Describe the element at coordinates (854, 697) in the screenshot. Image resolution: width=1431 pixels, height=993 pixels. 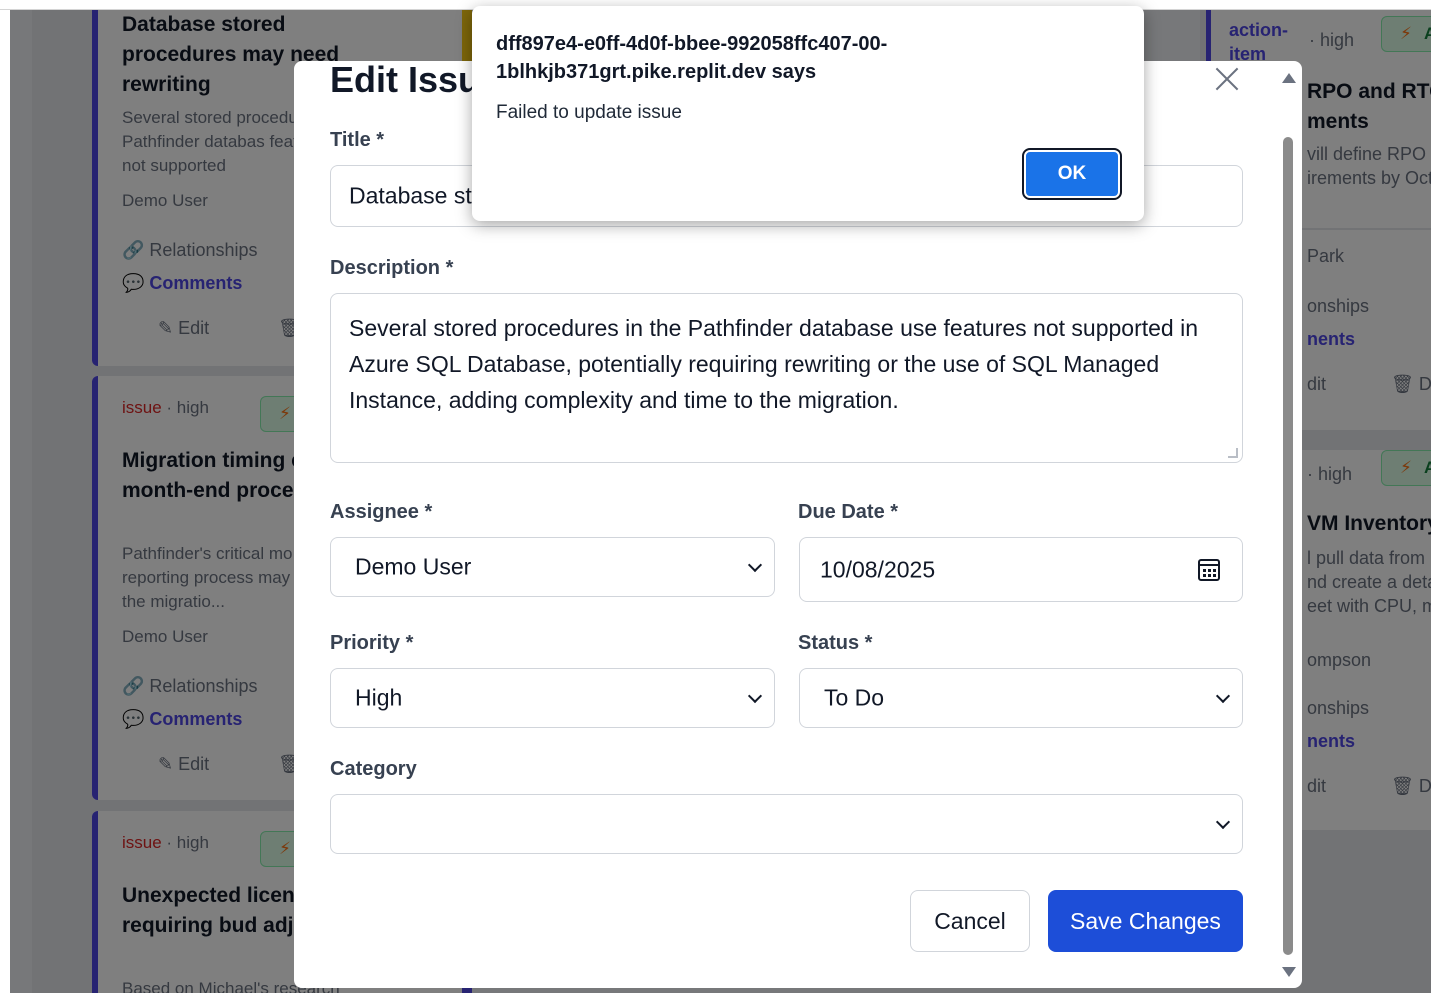
I see `status-select-value: To Do` at that location.